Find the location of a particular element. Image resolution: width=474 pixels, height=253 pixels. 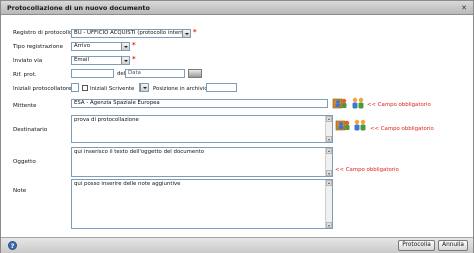

tipo-value: Arrivo is located at coordinates (82, 46).